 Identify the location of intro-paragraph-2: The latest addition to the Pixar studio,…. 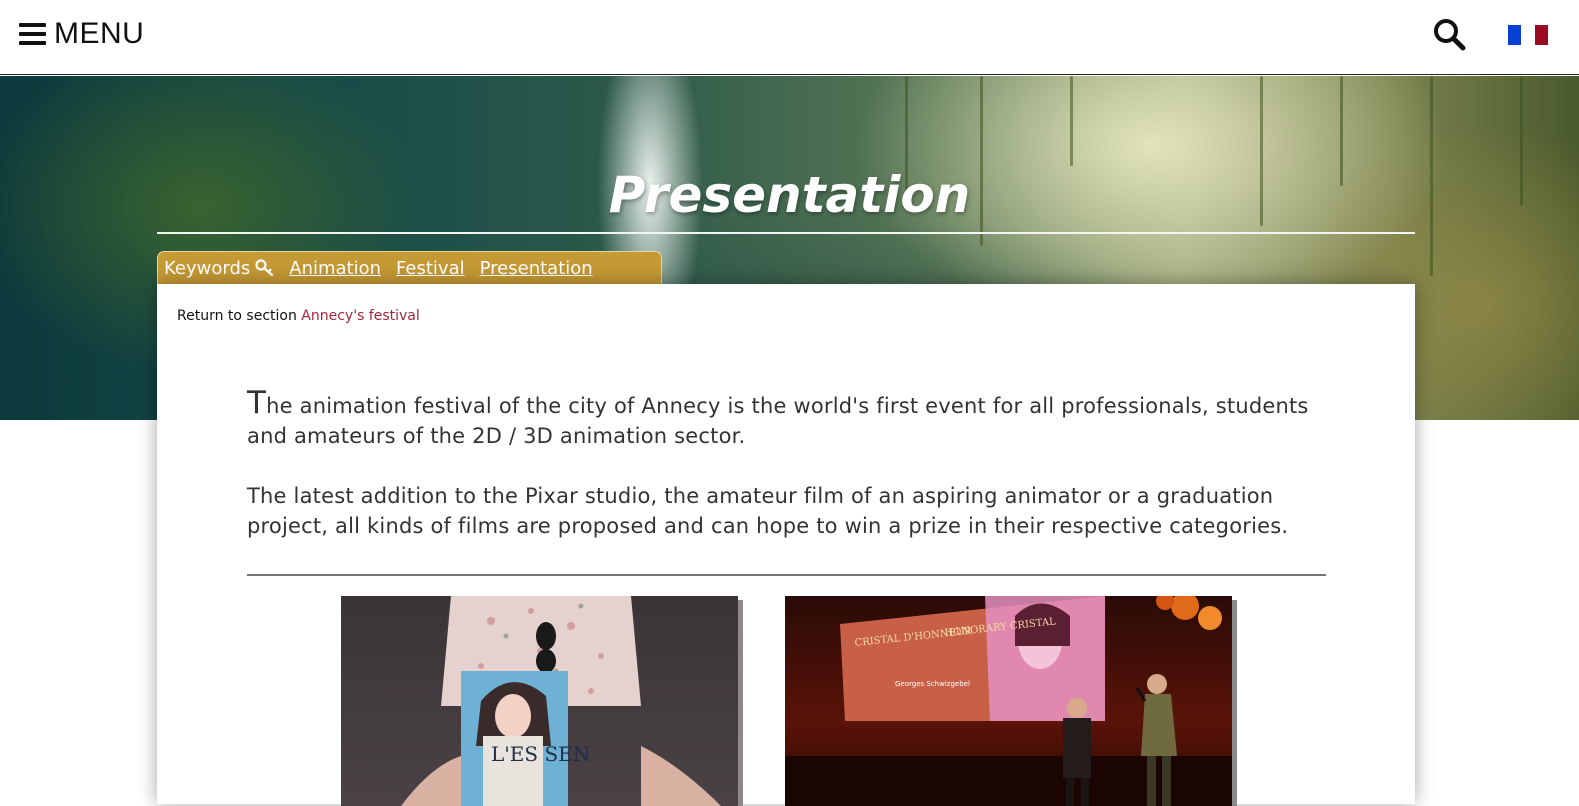
(768, 511).